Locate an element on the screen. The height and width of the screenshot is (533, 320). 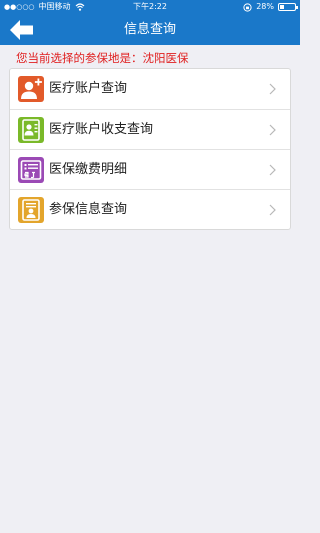
income-expense-icon is located at coordinates (31, 130).